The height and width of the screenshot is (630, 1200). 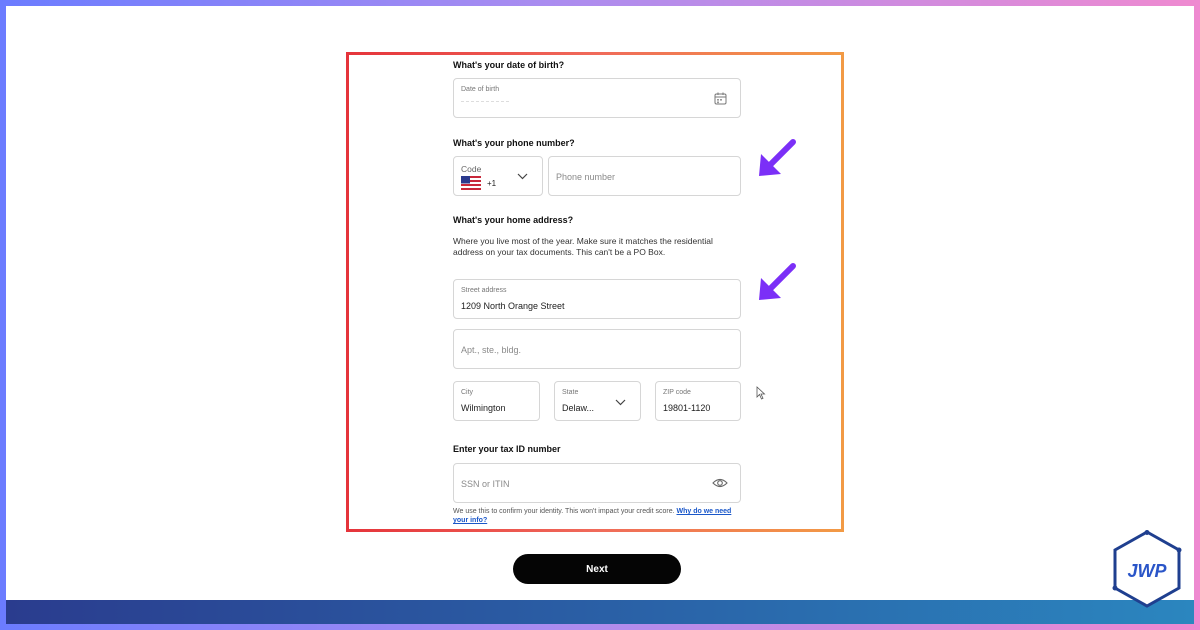 I want to click on street-value: 1209 North Orange Street, so click(x=513, y=306).